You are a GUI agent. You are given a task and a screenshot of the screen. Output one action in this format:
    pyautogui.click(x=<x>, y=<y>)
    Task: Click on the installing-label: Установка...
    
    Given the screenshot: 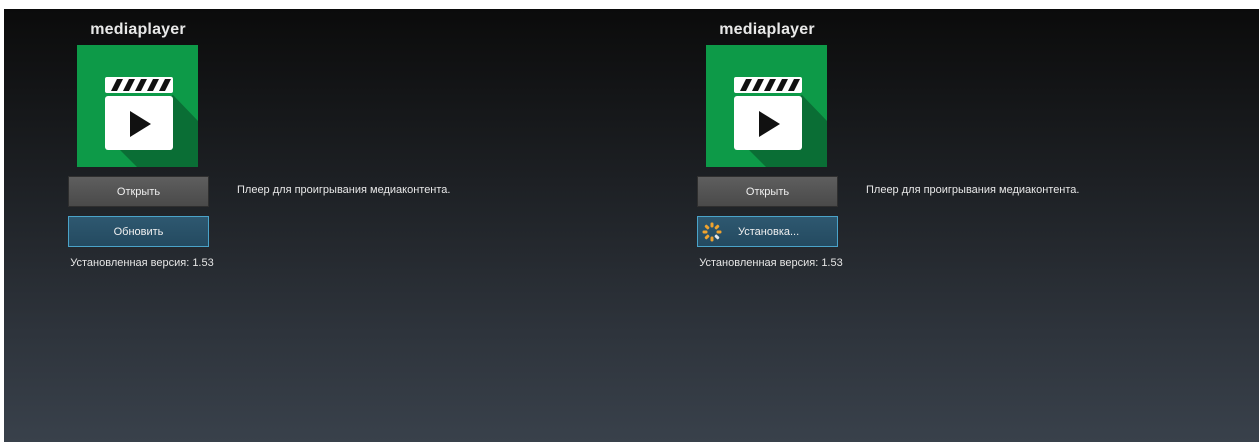 What is the action you would take?
    pyautogui.click(x=769, y=231)
    